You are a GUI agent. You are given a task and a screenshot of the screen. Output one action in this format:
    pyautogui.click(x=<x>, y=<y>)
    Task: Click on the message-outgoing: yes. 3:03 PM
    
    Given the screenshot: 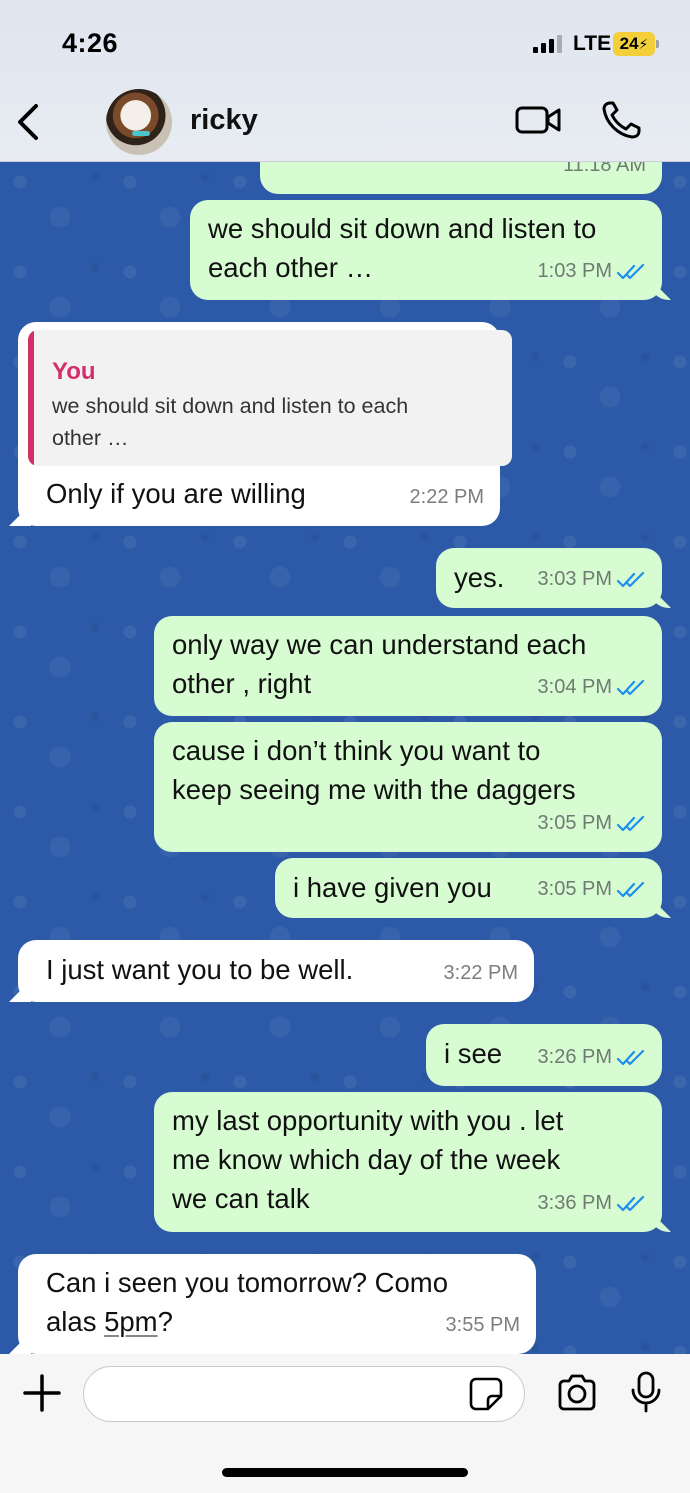 What is the action you would take?
    pyautogui.click(x=549, y=578)
    